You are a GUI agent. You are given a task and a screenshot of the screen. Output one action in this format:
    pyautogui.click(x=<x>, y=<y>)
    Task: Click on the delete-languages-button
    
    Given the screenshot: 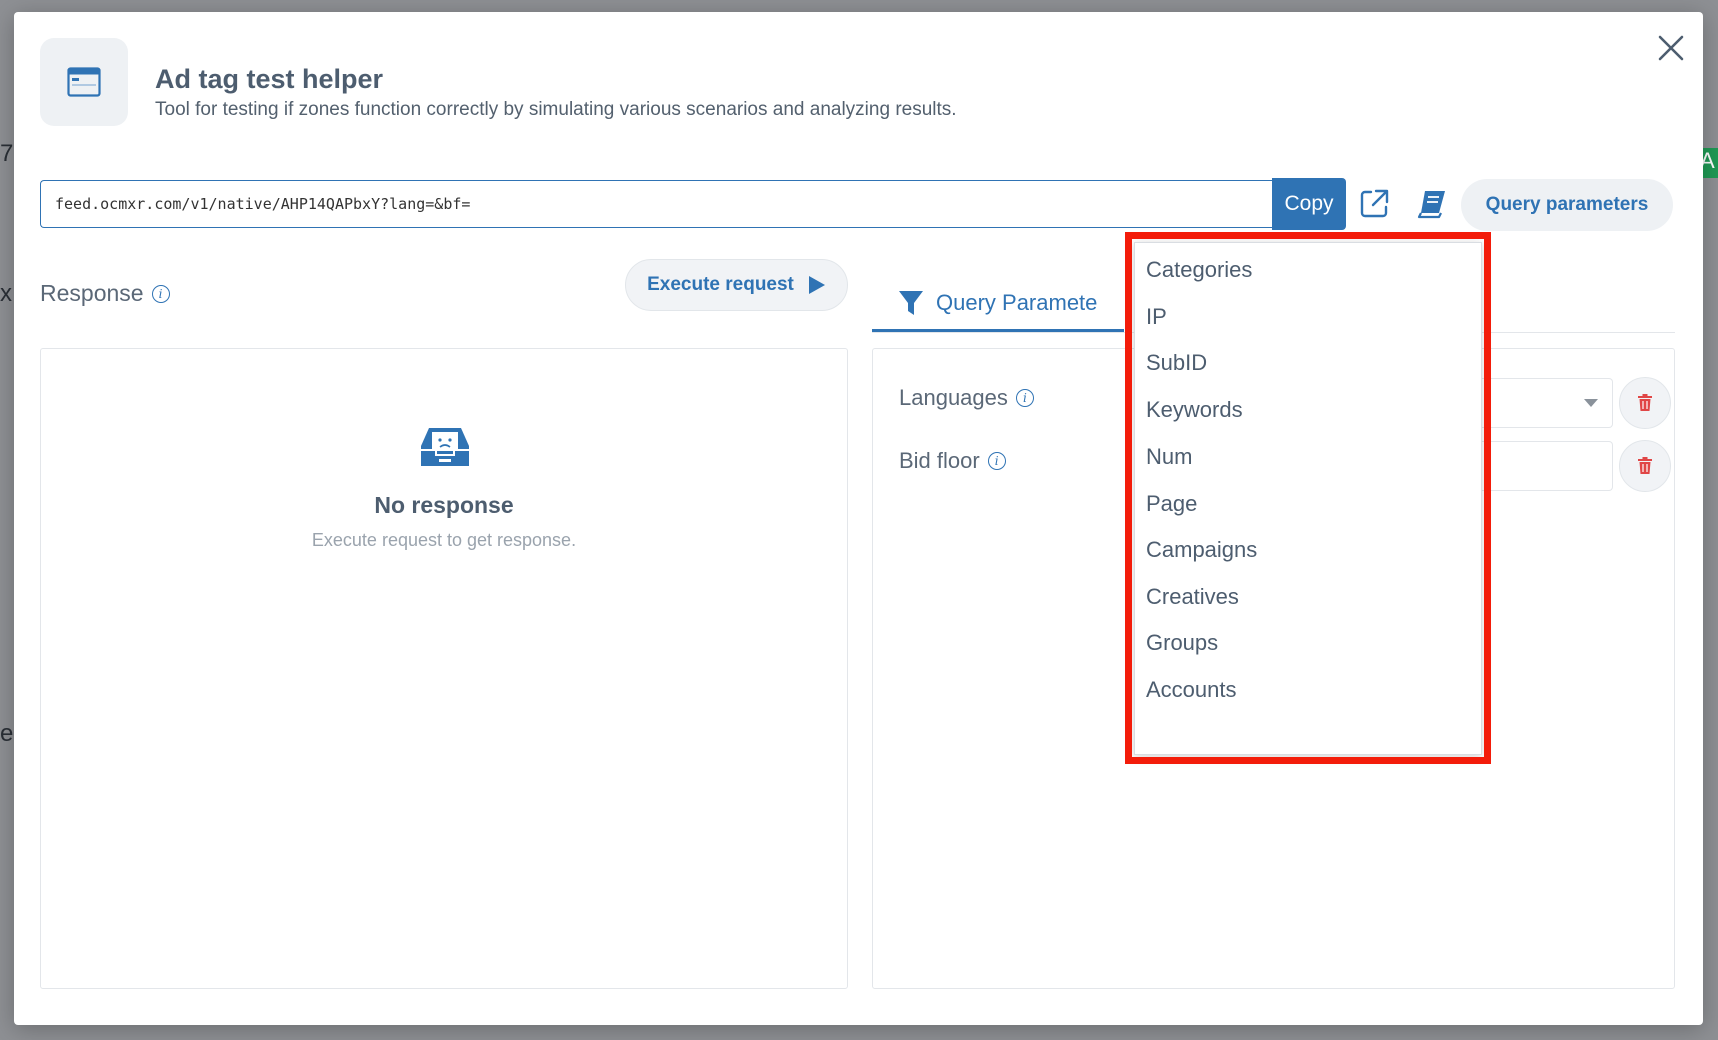 What is the action you would take?
    pyautogui.click(x=1645, y=403)
    